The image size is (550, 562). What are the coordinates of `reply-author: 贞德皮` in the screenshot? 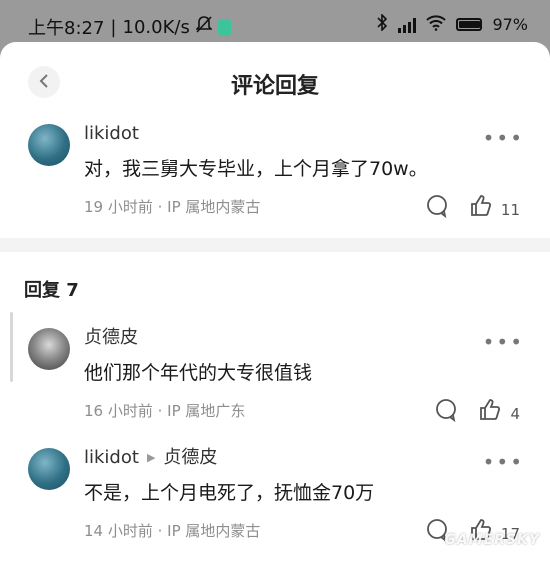 It's located at (317, 338).